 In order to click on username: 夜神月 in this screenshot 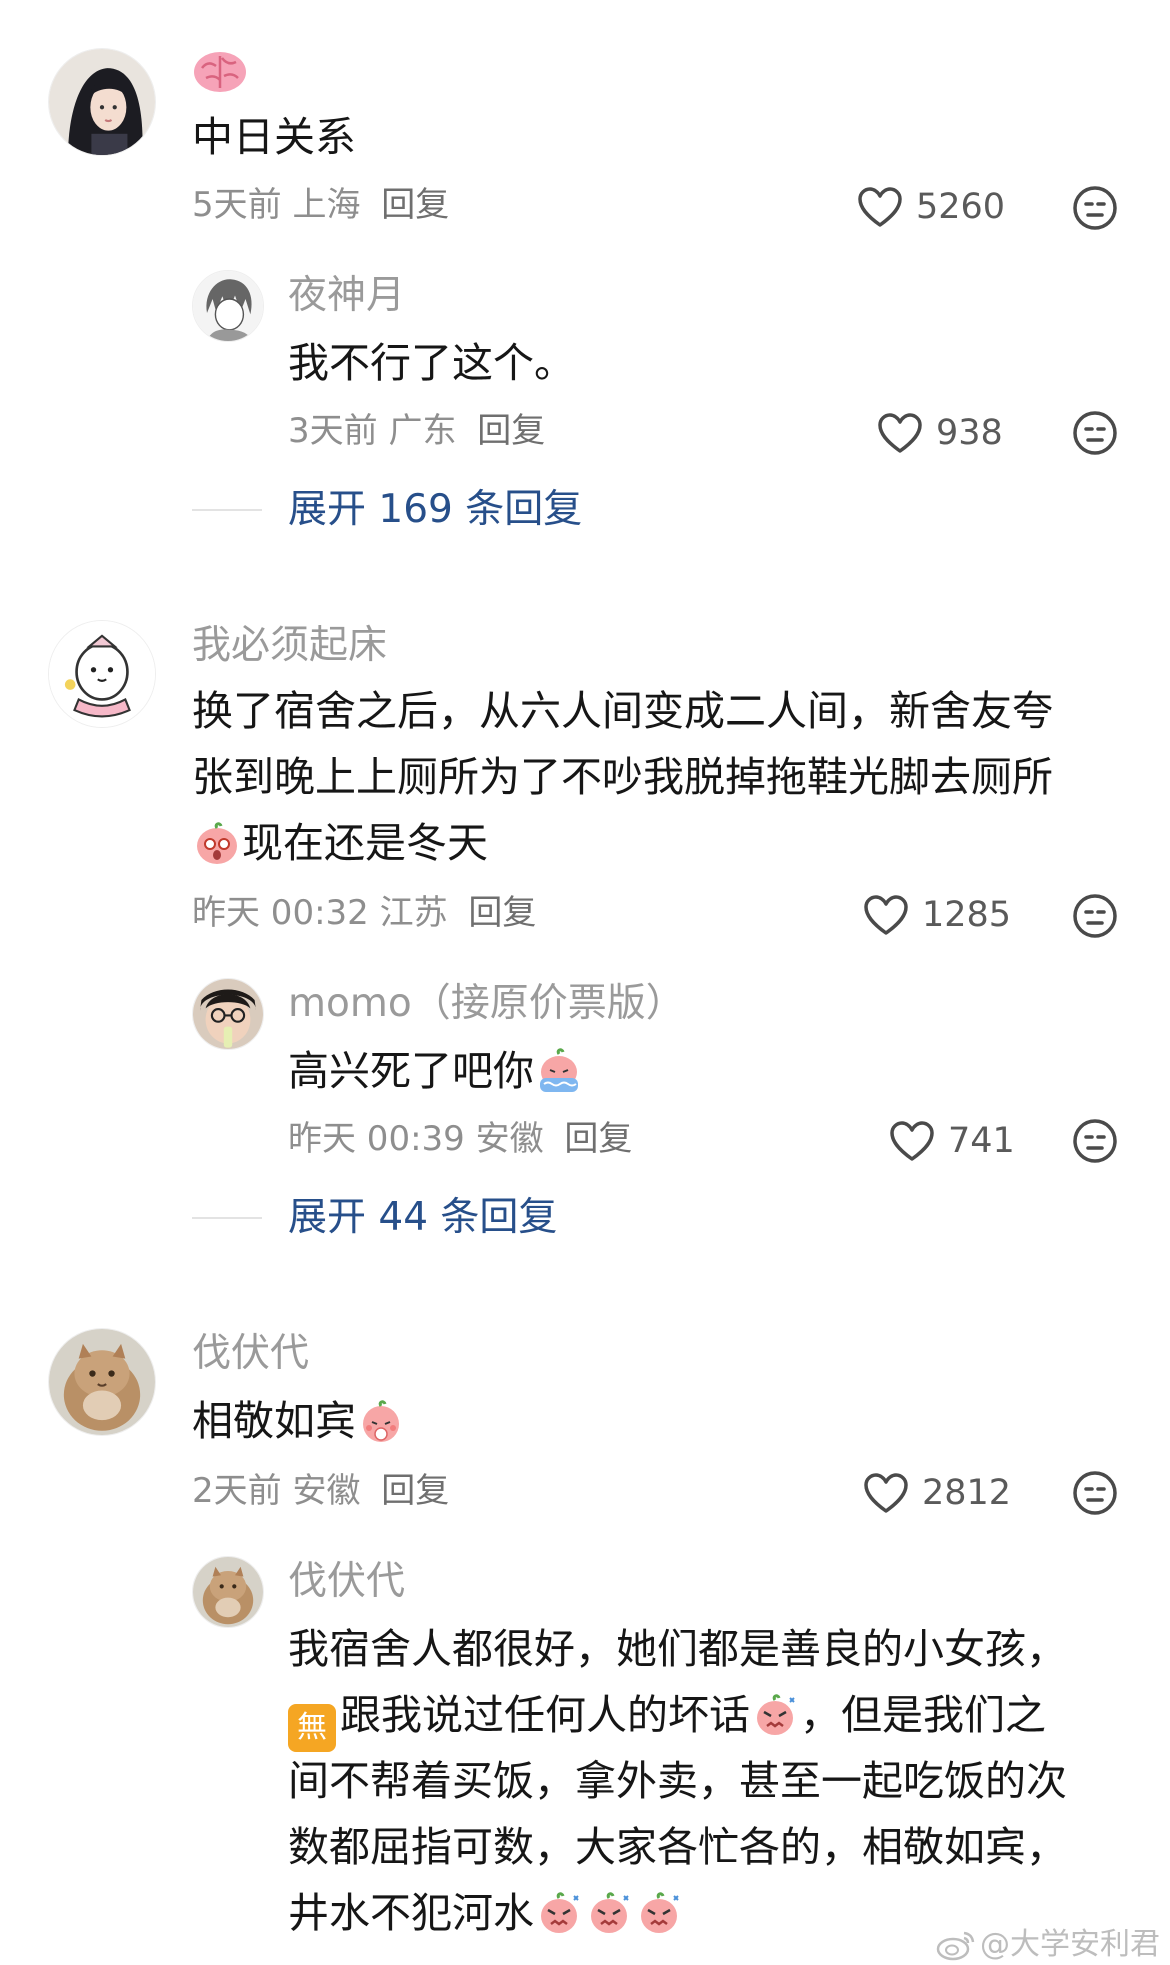, I will do `click(346, 295)`.